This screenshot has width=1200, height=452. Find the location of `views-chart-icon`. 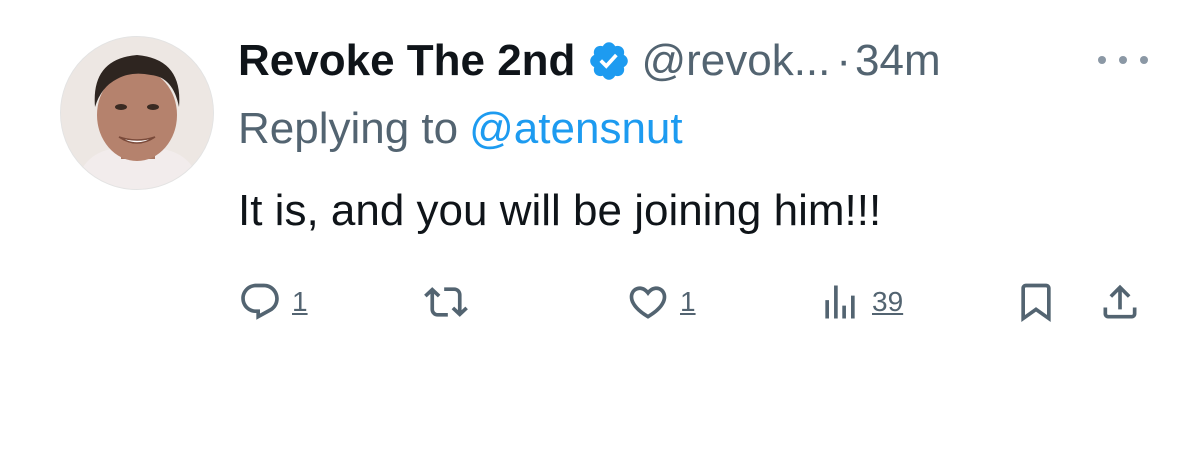

views-chart-icon is located at coordinates (840, 302).